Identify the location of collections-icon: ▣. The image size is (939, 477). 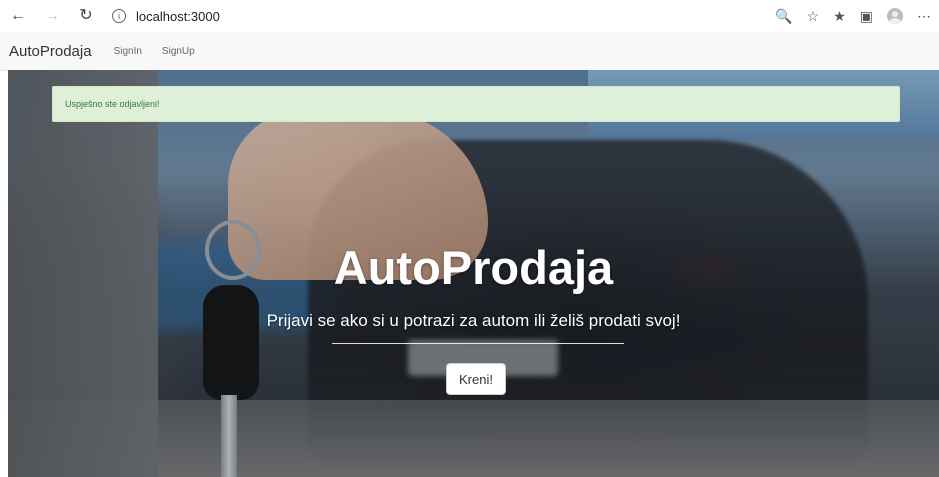
(866, 16).